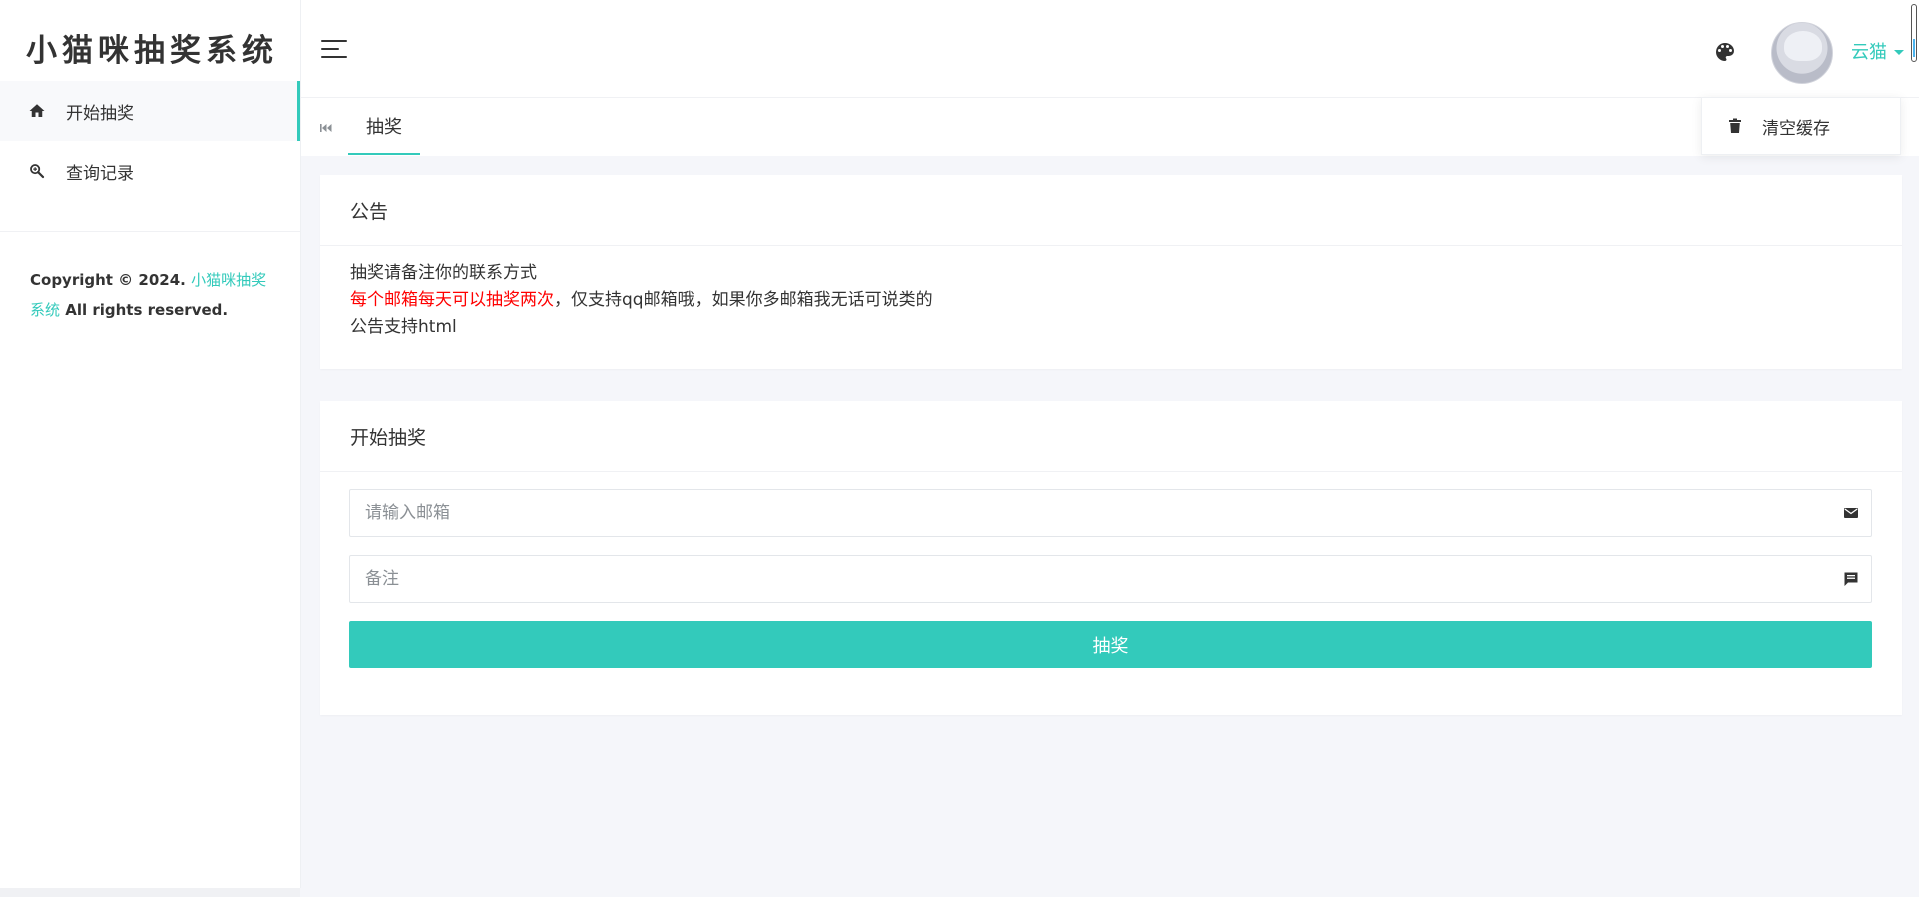 The width and height of the screenshot is (1919, 897). Describe the element at coordinates (1110, 48) in the screenshot. I see `top-header: 云猫` at that location.